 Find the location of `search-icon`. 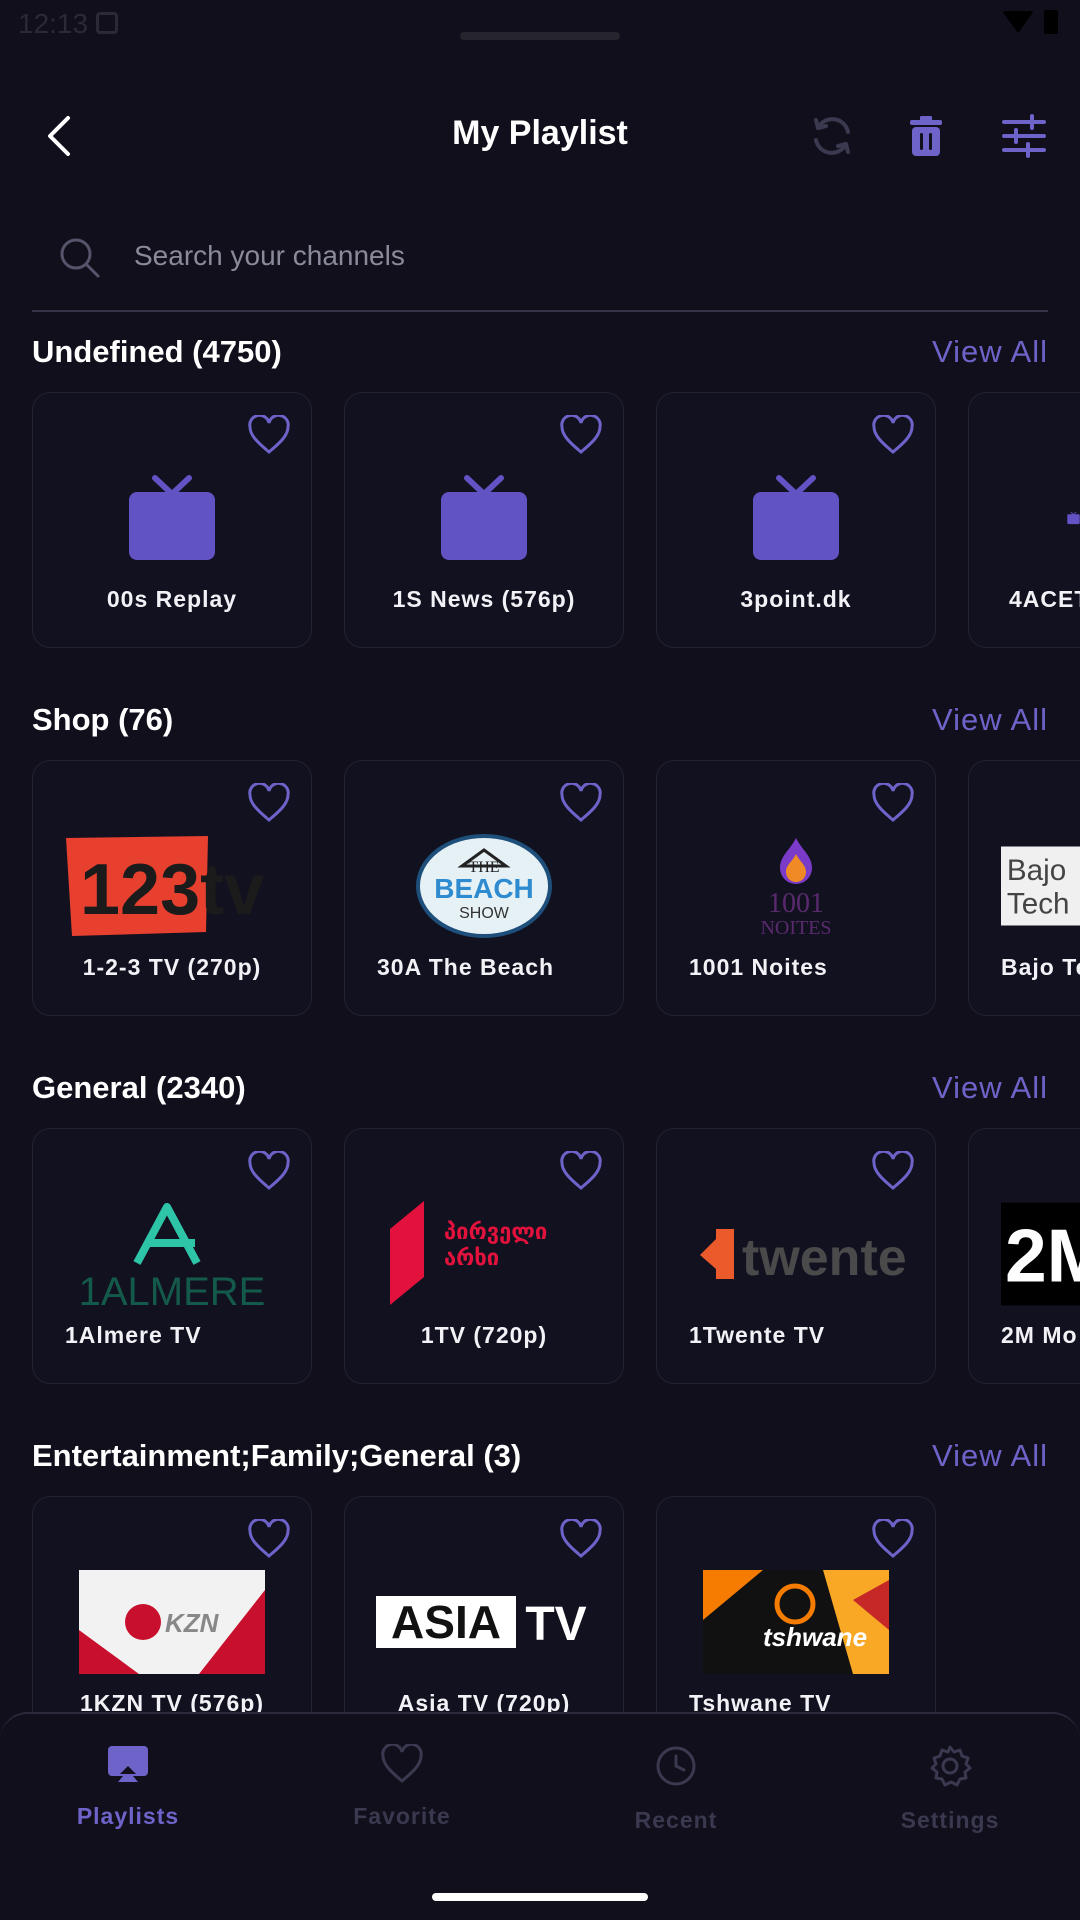

search-icon is located at coordinates (80, 258).